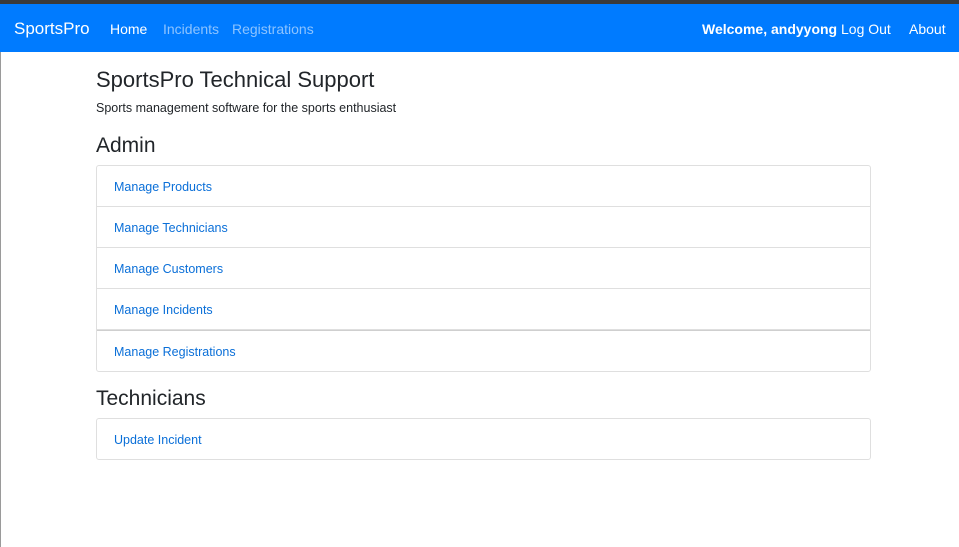 The image size is (959, 547). Describe the element at coordinates (927, 29) in the screenshot. I see `about-link: About` at that location.